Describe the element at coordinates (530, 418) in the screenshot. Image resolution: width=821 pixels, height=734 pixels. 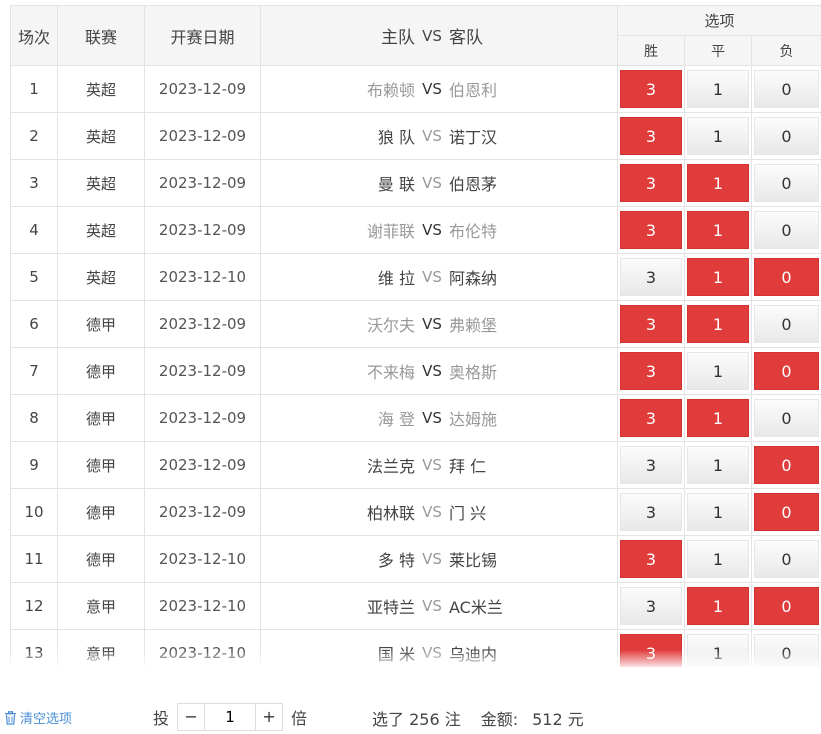
I see `away-team: 达姆施` at that location.